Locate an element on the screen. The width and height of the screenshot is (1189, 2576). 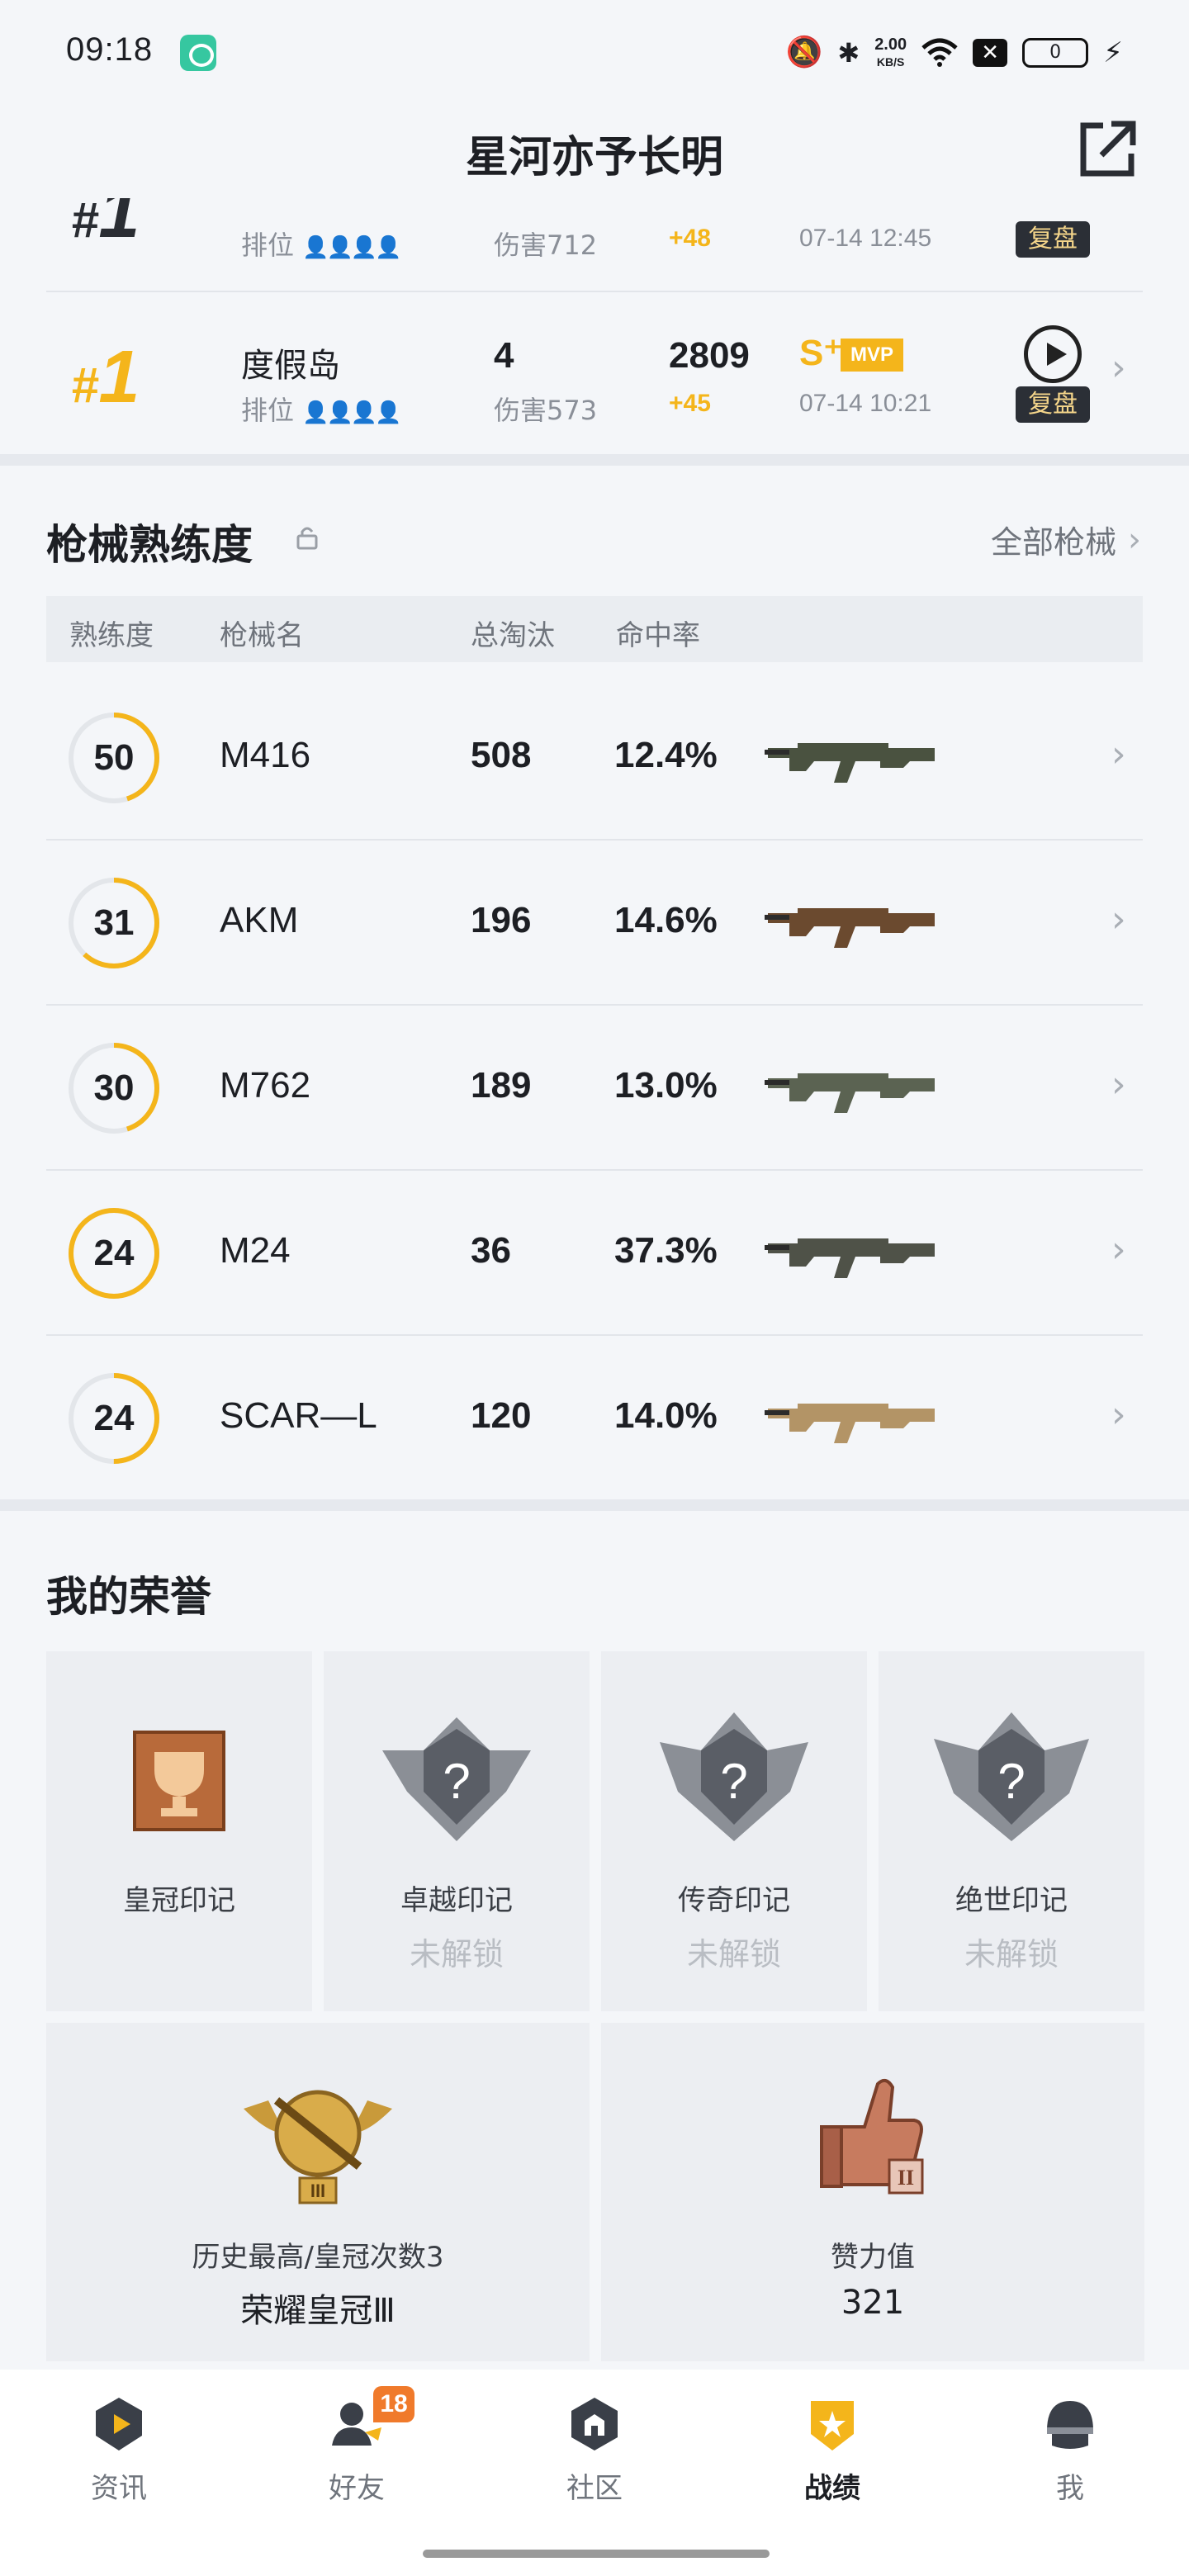
community-icon is located at coordinates (594, 2424).